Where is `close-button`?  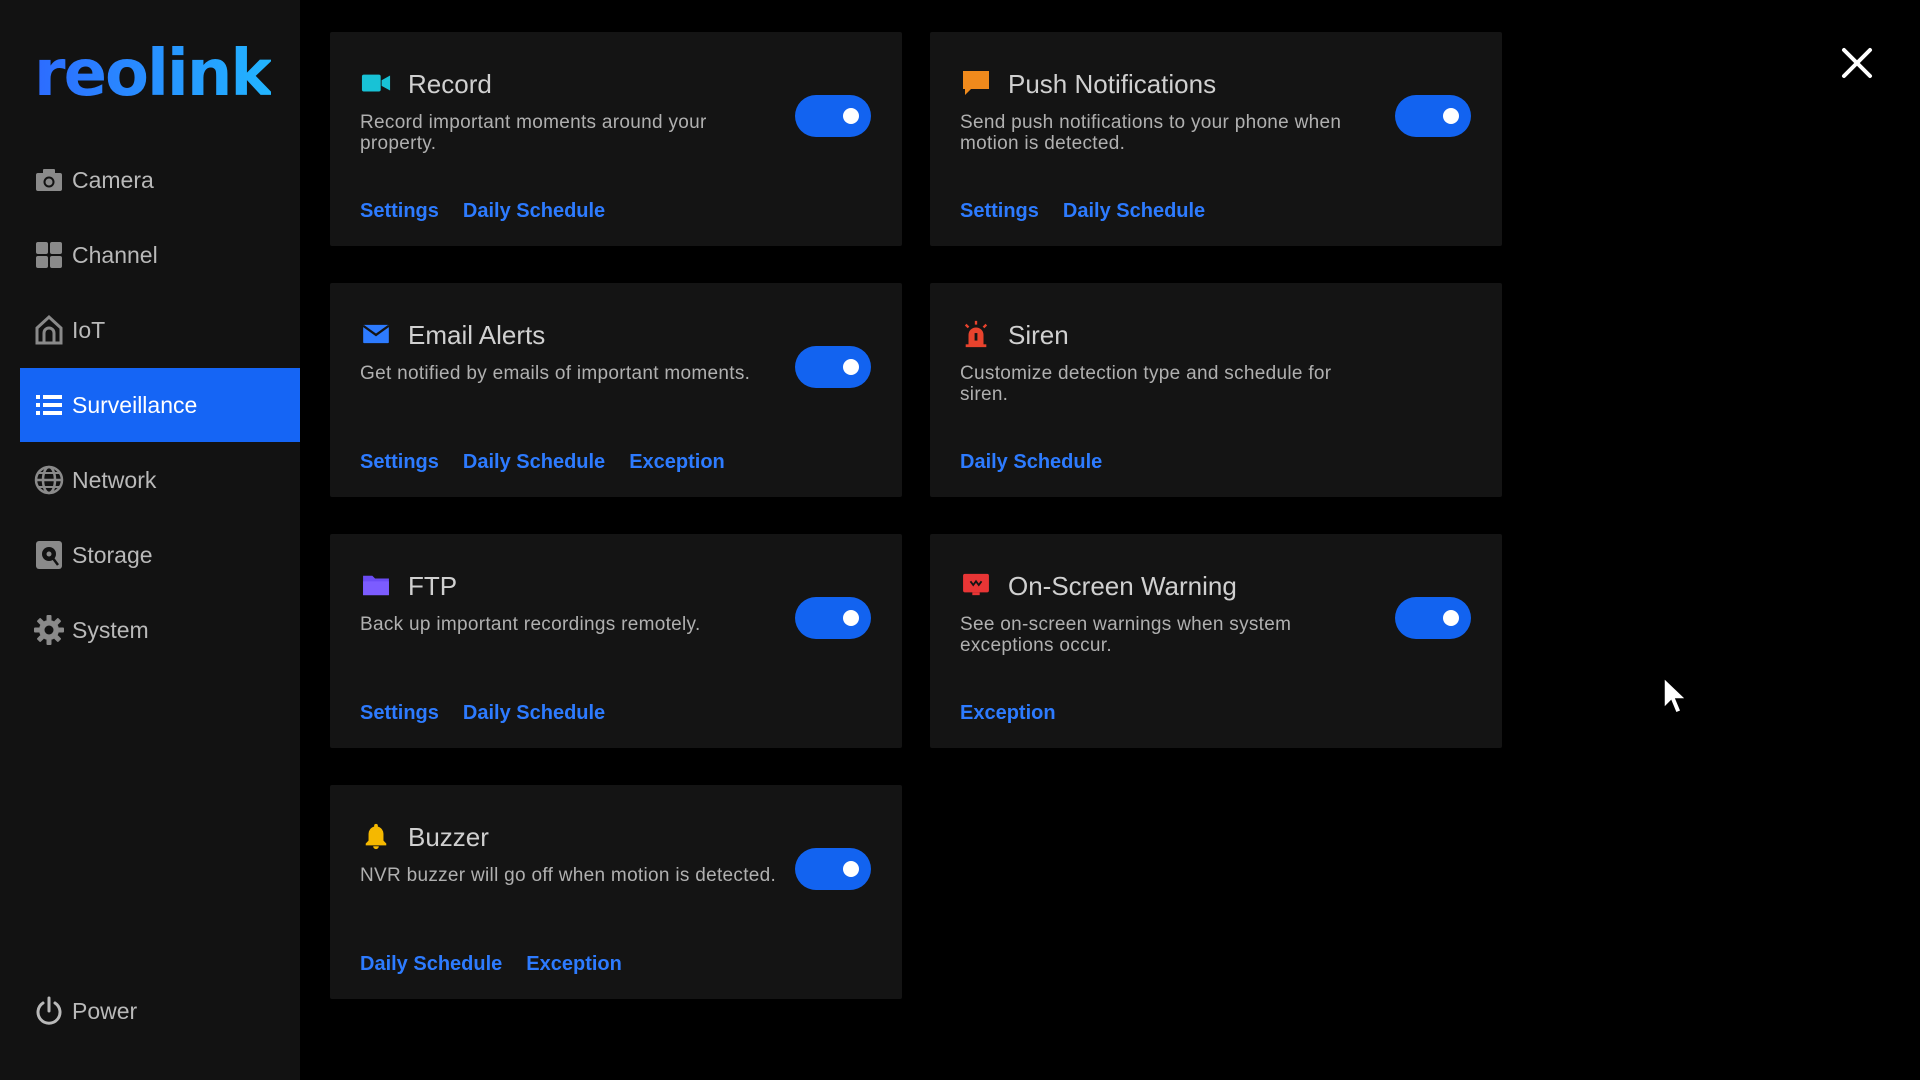
close-button is located at coordinates (1857, 63).